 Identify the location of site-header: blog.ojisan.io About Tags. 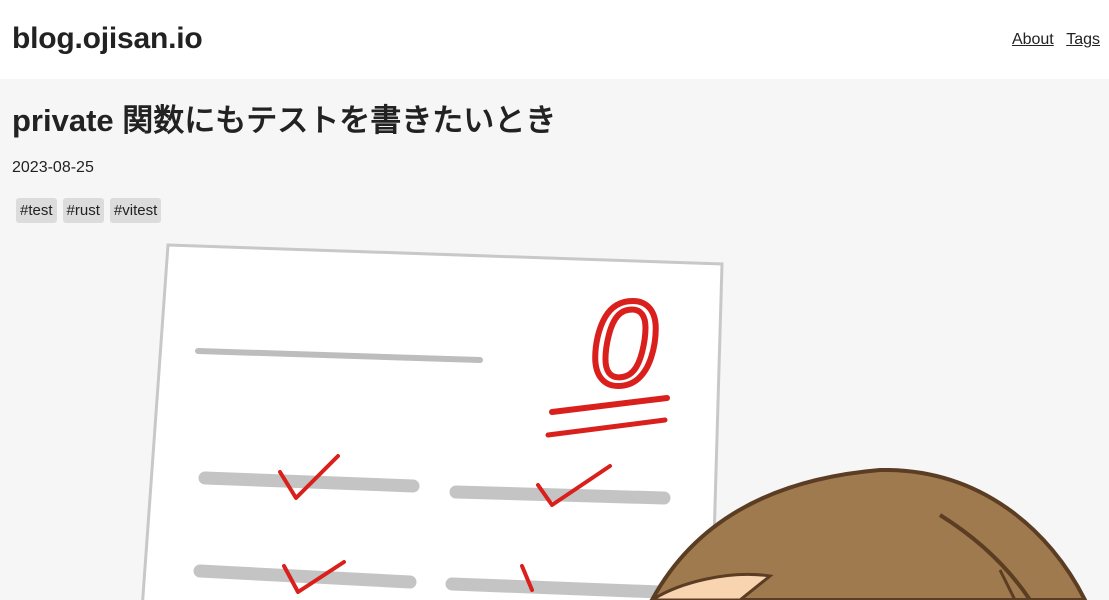
(554, 39).